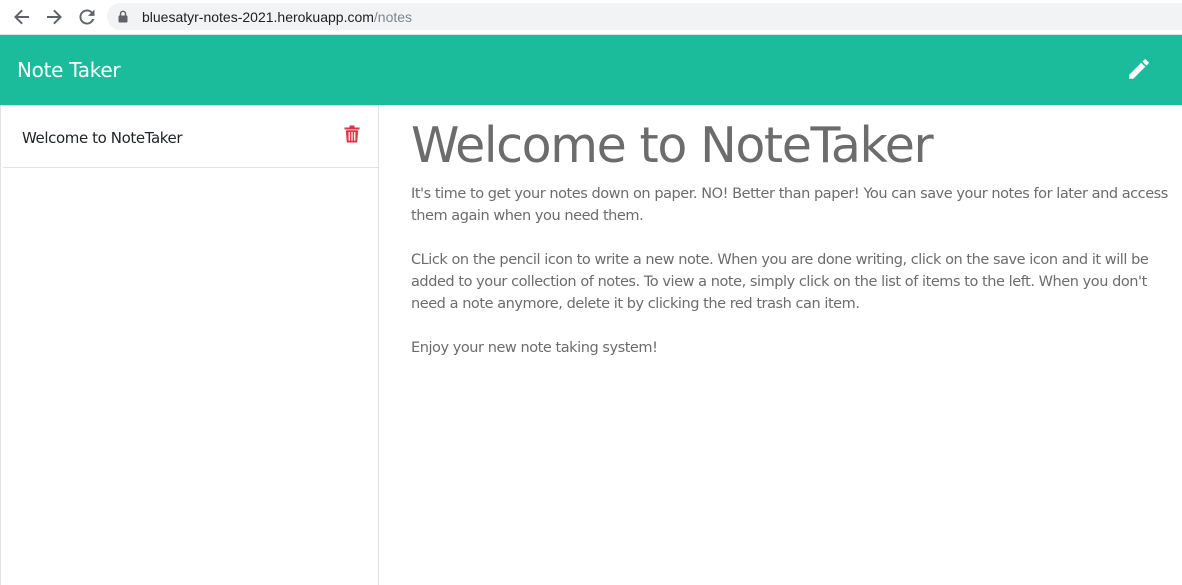 The width and height of the screenshot is (1182, 585). What do you see at coordinates (22, 17) in the screenshot?
I see `back-arrow-icon` at bounding box center [22, 17].